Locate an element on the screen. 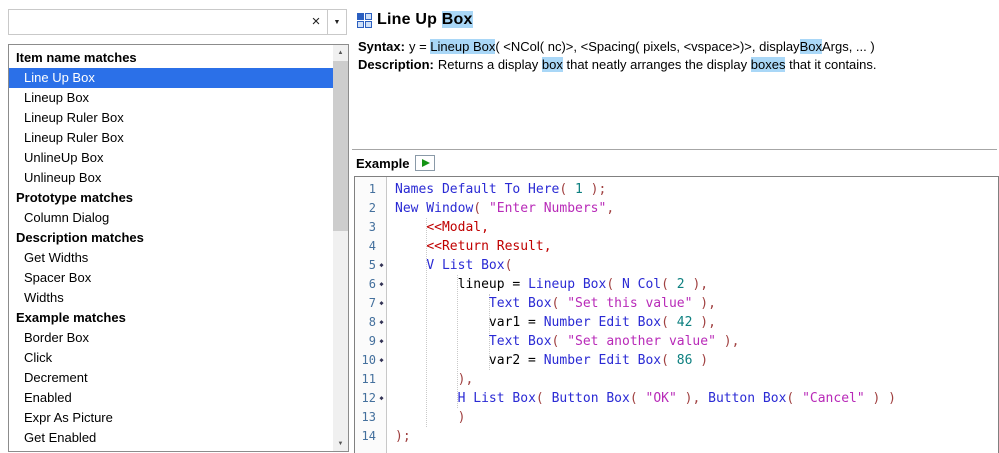  code-text: lineup = Lineup Box( N Col( 2 ), is located at coordinates (547, 284).